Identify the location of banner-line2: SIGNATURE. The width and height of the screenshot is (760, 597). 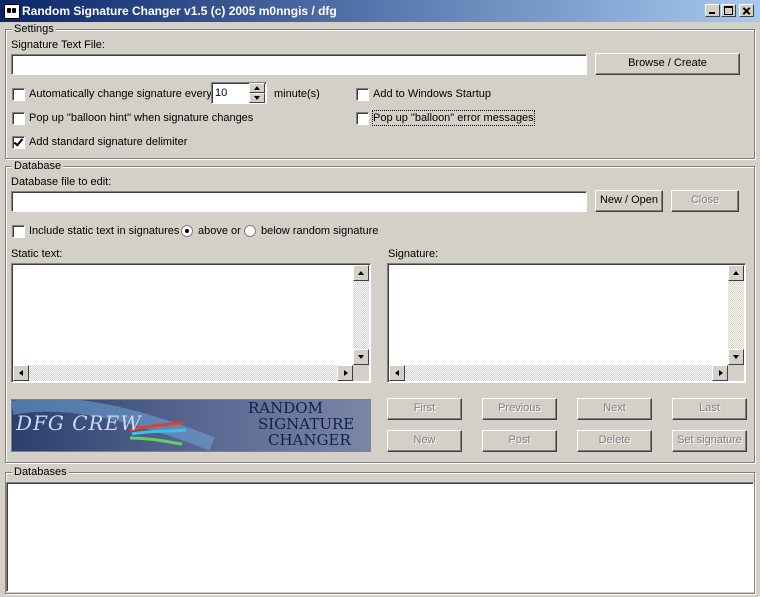
(306, 424).